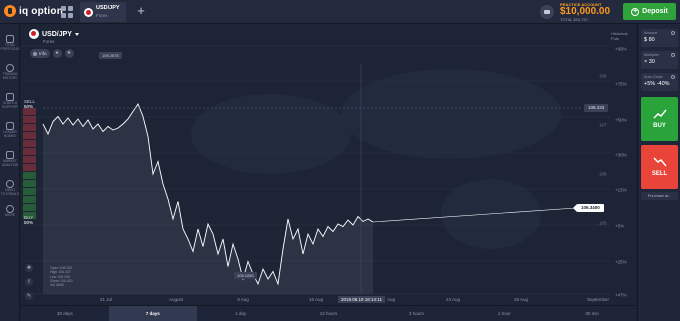 The width and height of the screenshot is (680, 321). I want to click on star-icon: ★, so click(69, 53).